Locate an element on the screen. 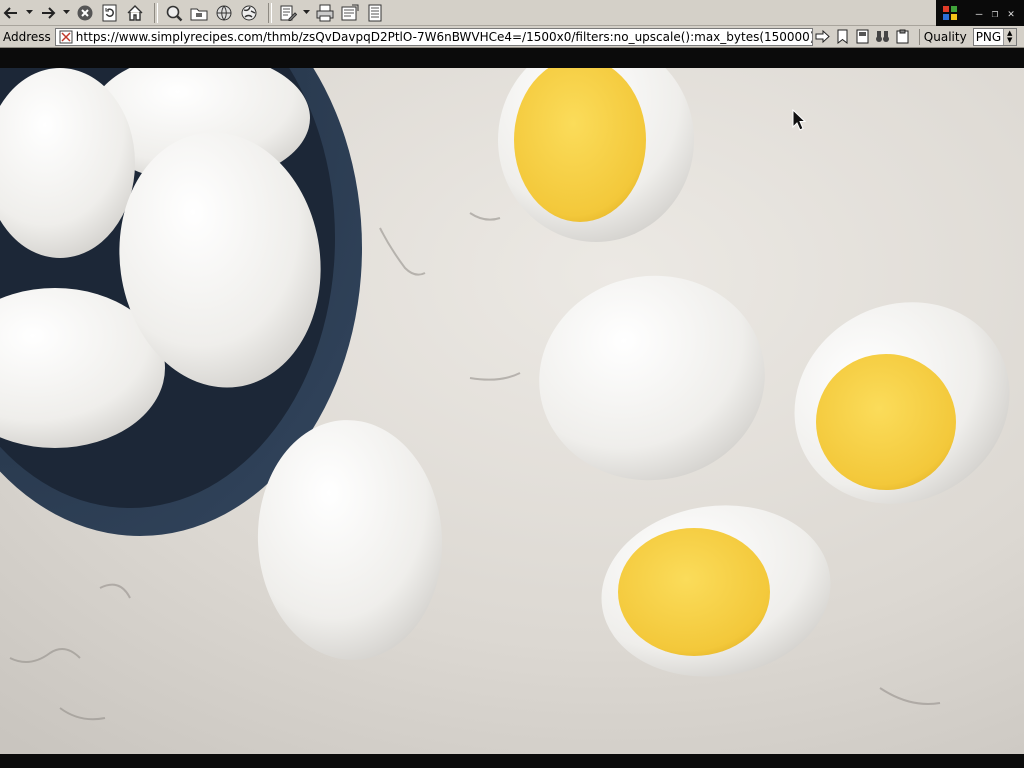  search-button is located at coordinates (174, 13).